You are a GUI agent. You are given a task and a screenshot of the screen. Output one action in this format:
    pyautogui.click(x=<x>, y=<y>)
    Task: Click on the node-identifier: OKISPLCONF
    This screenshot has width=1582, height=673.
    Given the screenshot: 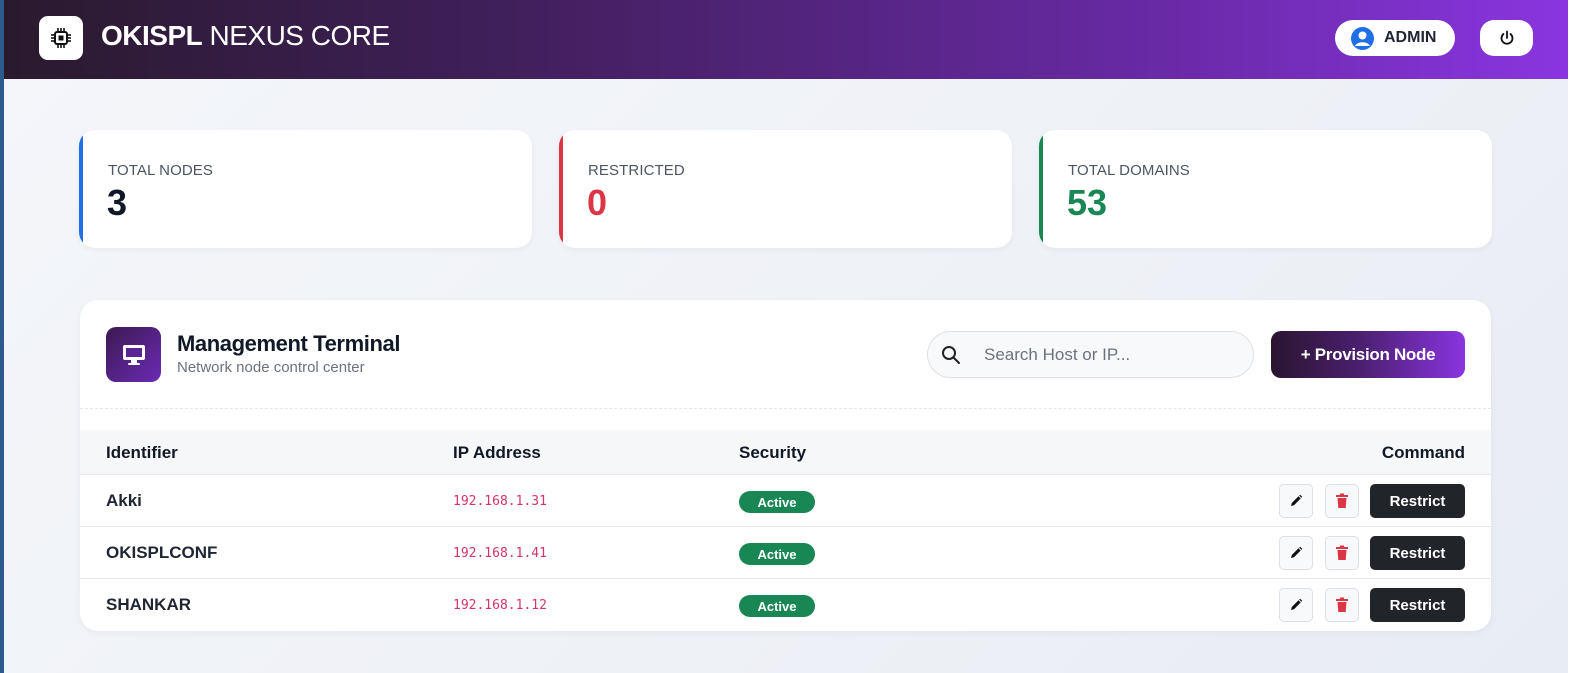 What is the action you would take?
    pyautogui.click(x=162, y=552)
    